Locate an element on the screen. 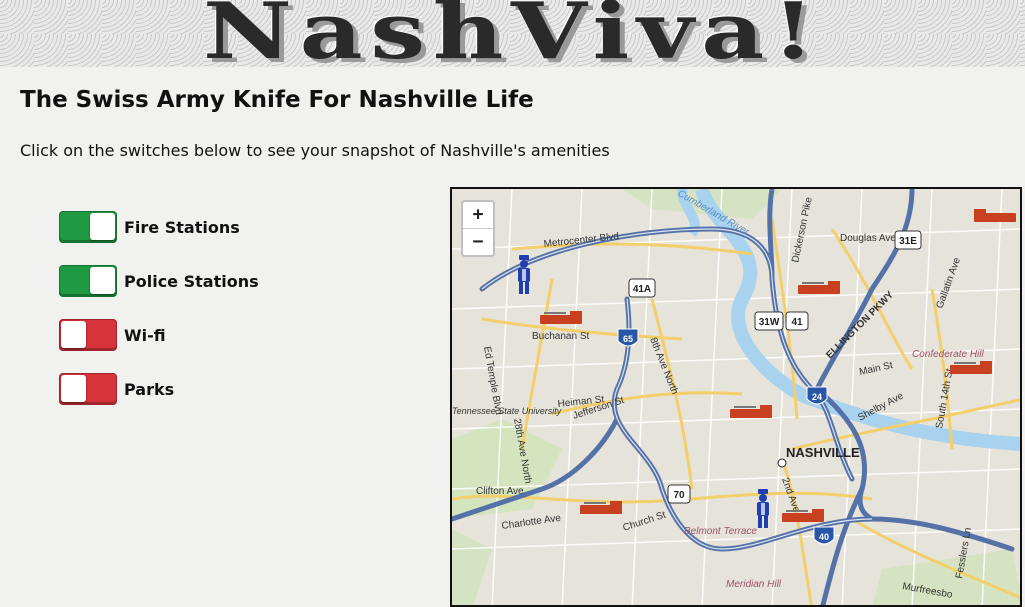 This screenshot has width=1025, height=607. shield-label-65: 65 is located at coordinates (628, 339).